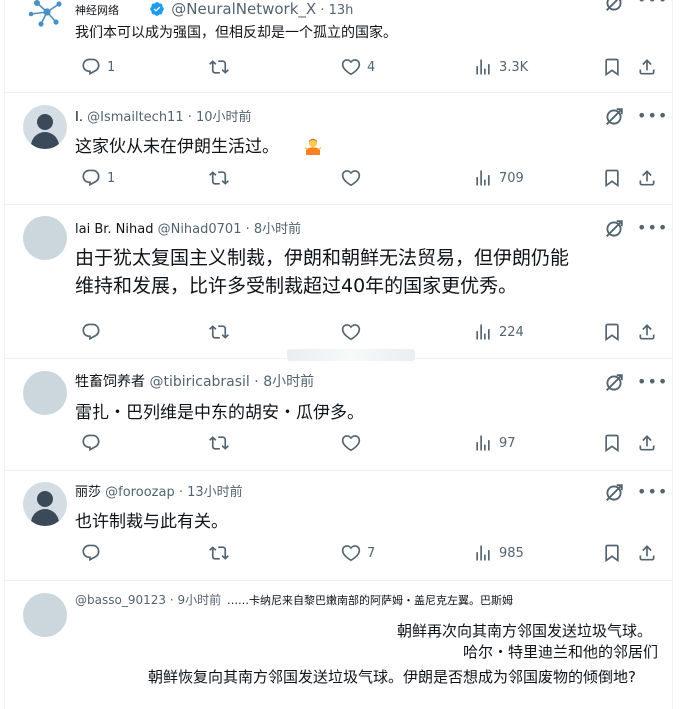 Image resolution: width=690 pixels, height=709 pixels. What do you see at coordinates (120, 600) in the screenshot?
I see `author-handle: @basso_90123` at bounding box center [120, 600].